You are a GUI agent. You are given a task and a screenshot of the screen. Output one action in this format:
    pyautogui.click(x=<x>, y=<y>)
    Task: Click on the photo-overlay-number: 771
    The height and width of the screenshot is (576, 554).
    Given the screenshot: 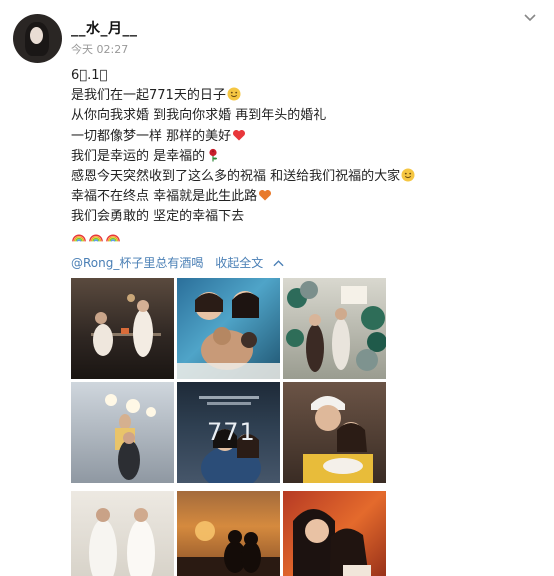 What is the action you would take?
    pyautogui.click(x=231, y=432)
    